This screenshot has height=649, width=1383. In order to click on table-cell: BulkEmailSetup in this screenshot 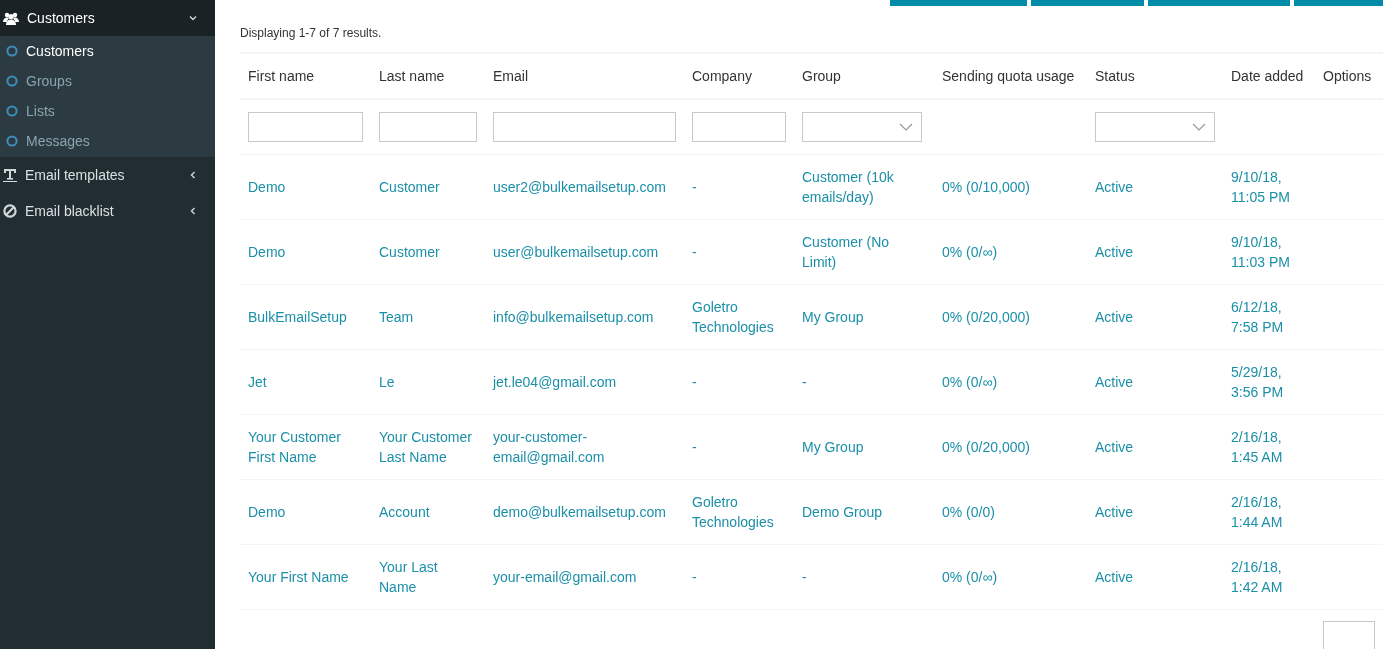, I will do `click(305, 317)`.